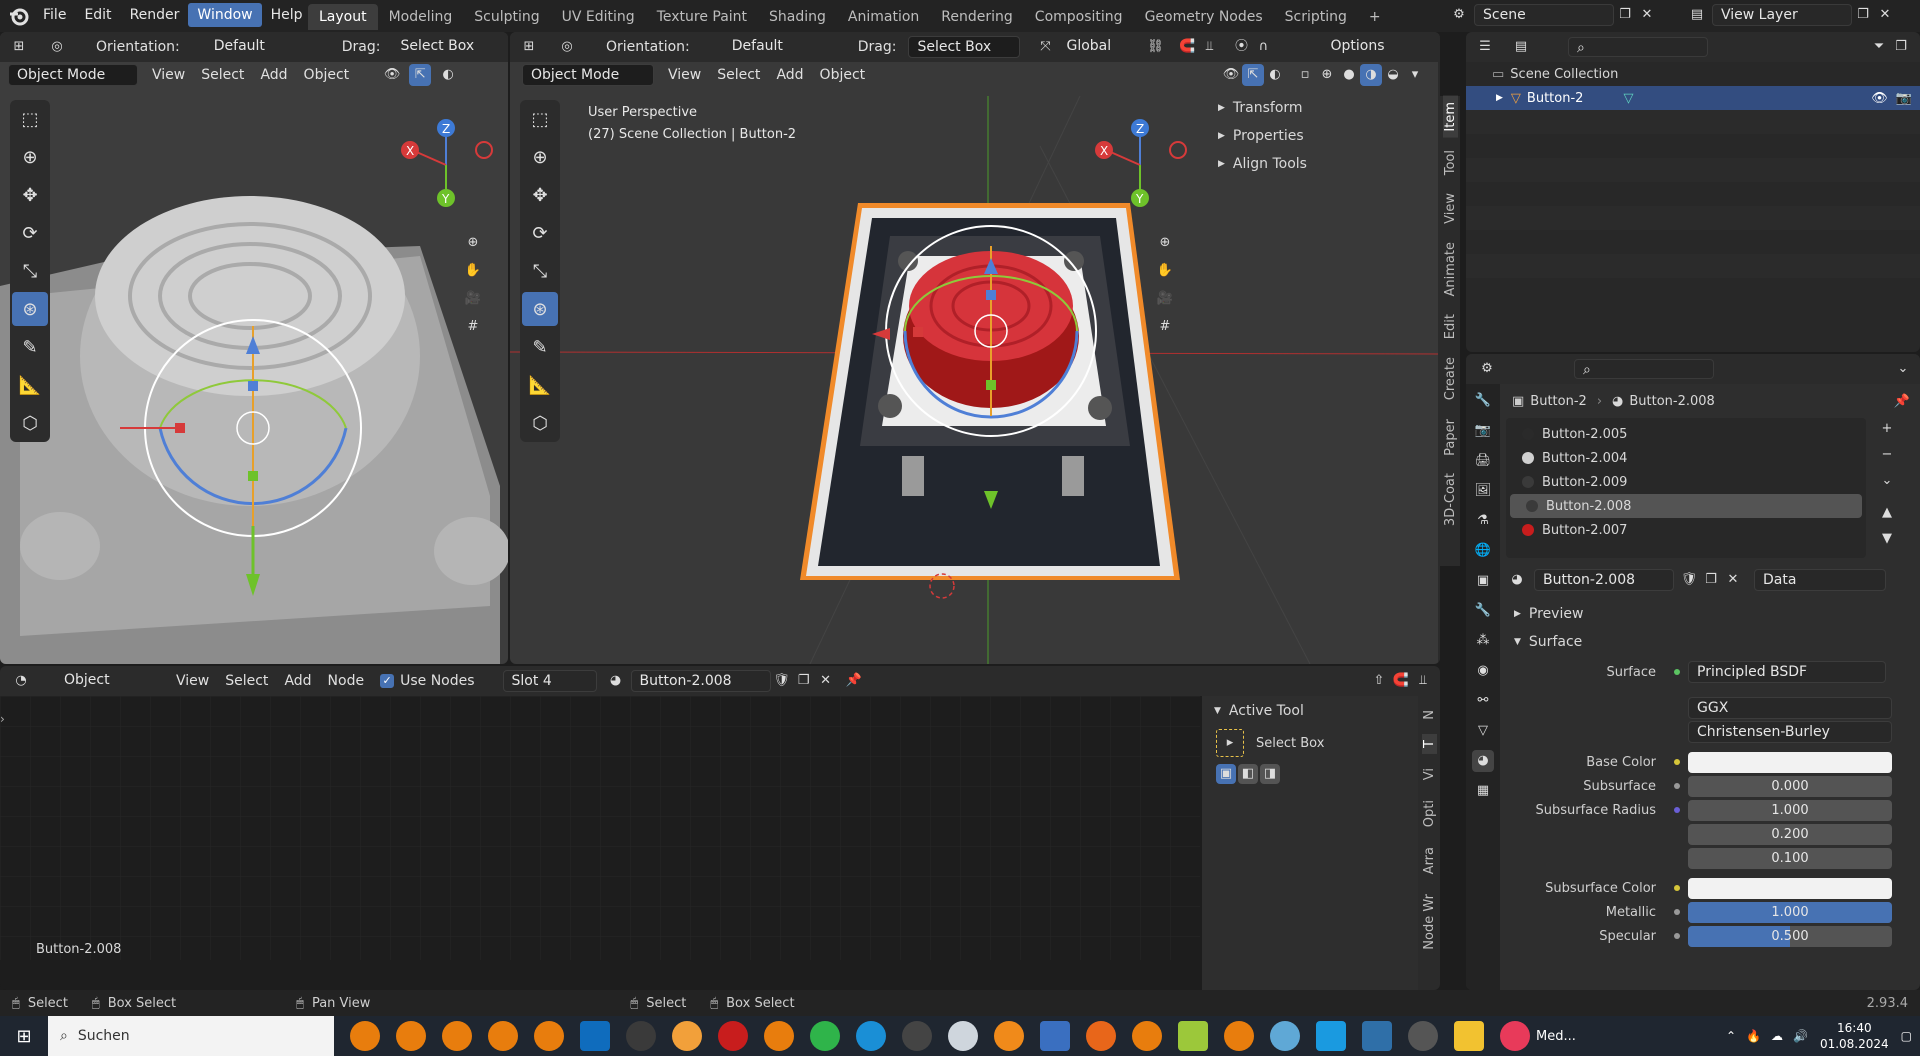 The image size is (1920, 1056). What do you see at coordinates (287, 15) in the screenshot?
I see `menu-help: Help` at bounding box center [287, 15].